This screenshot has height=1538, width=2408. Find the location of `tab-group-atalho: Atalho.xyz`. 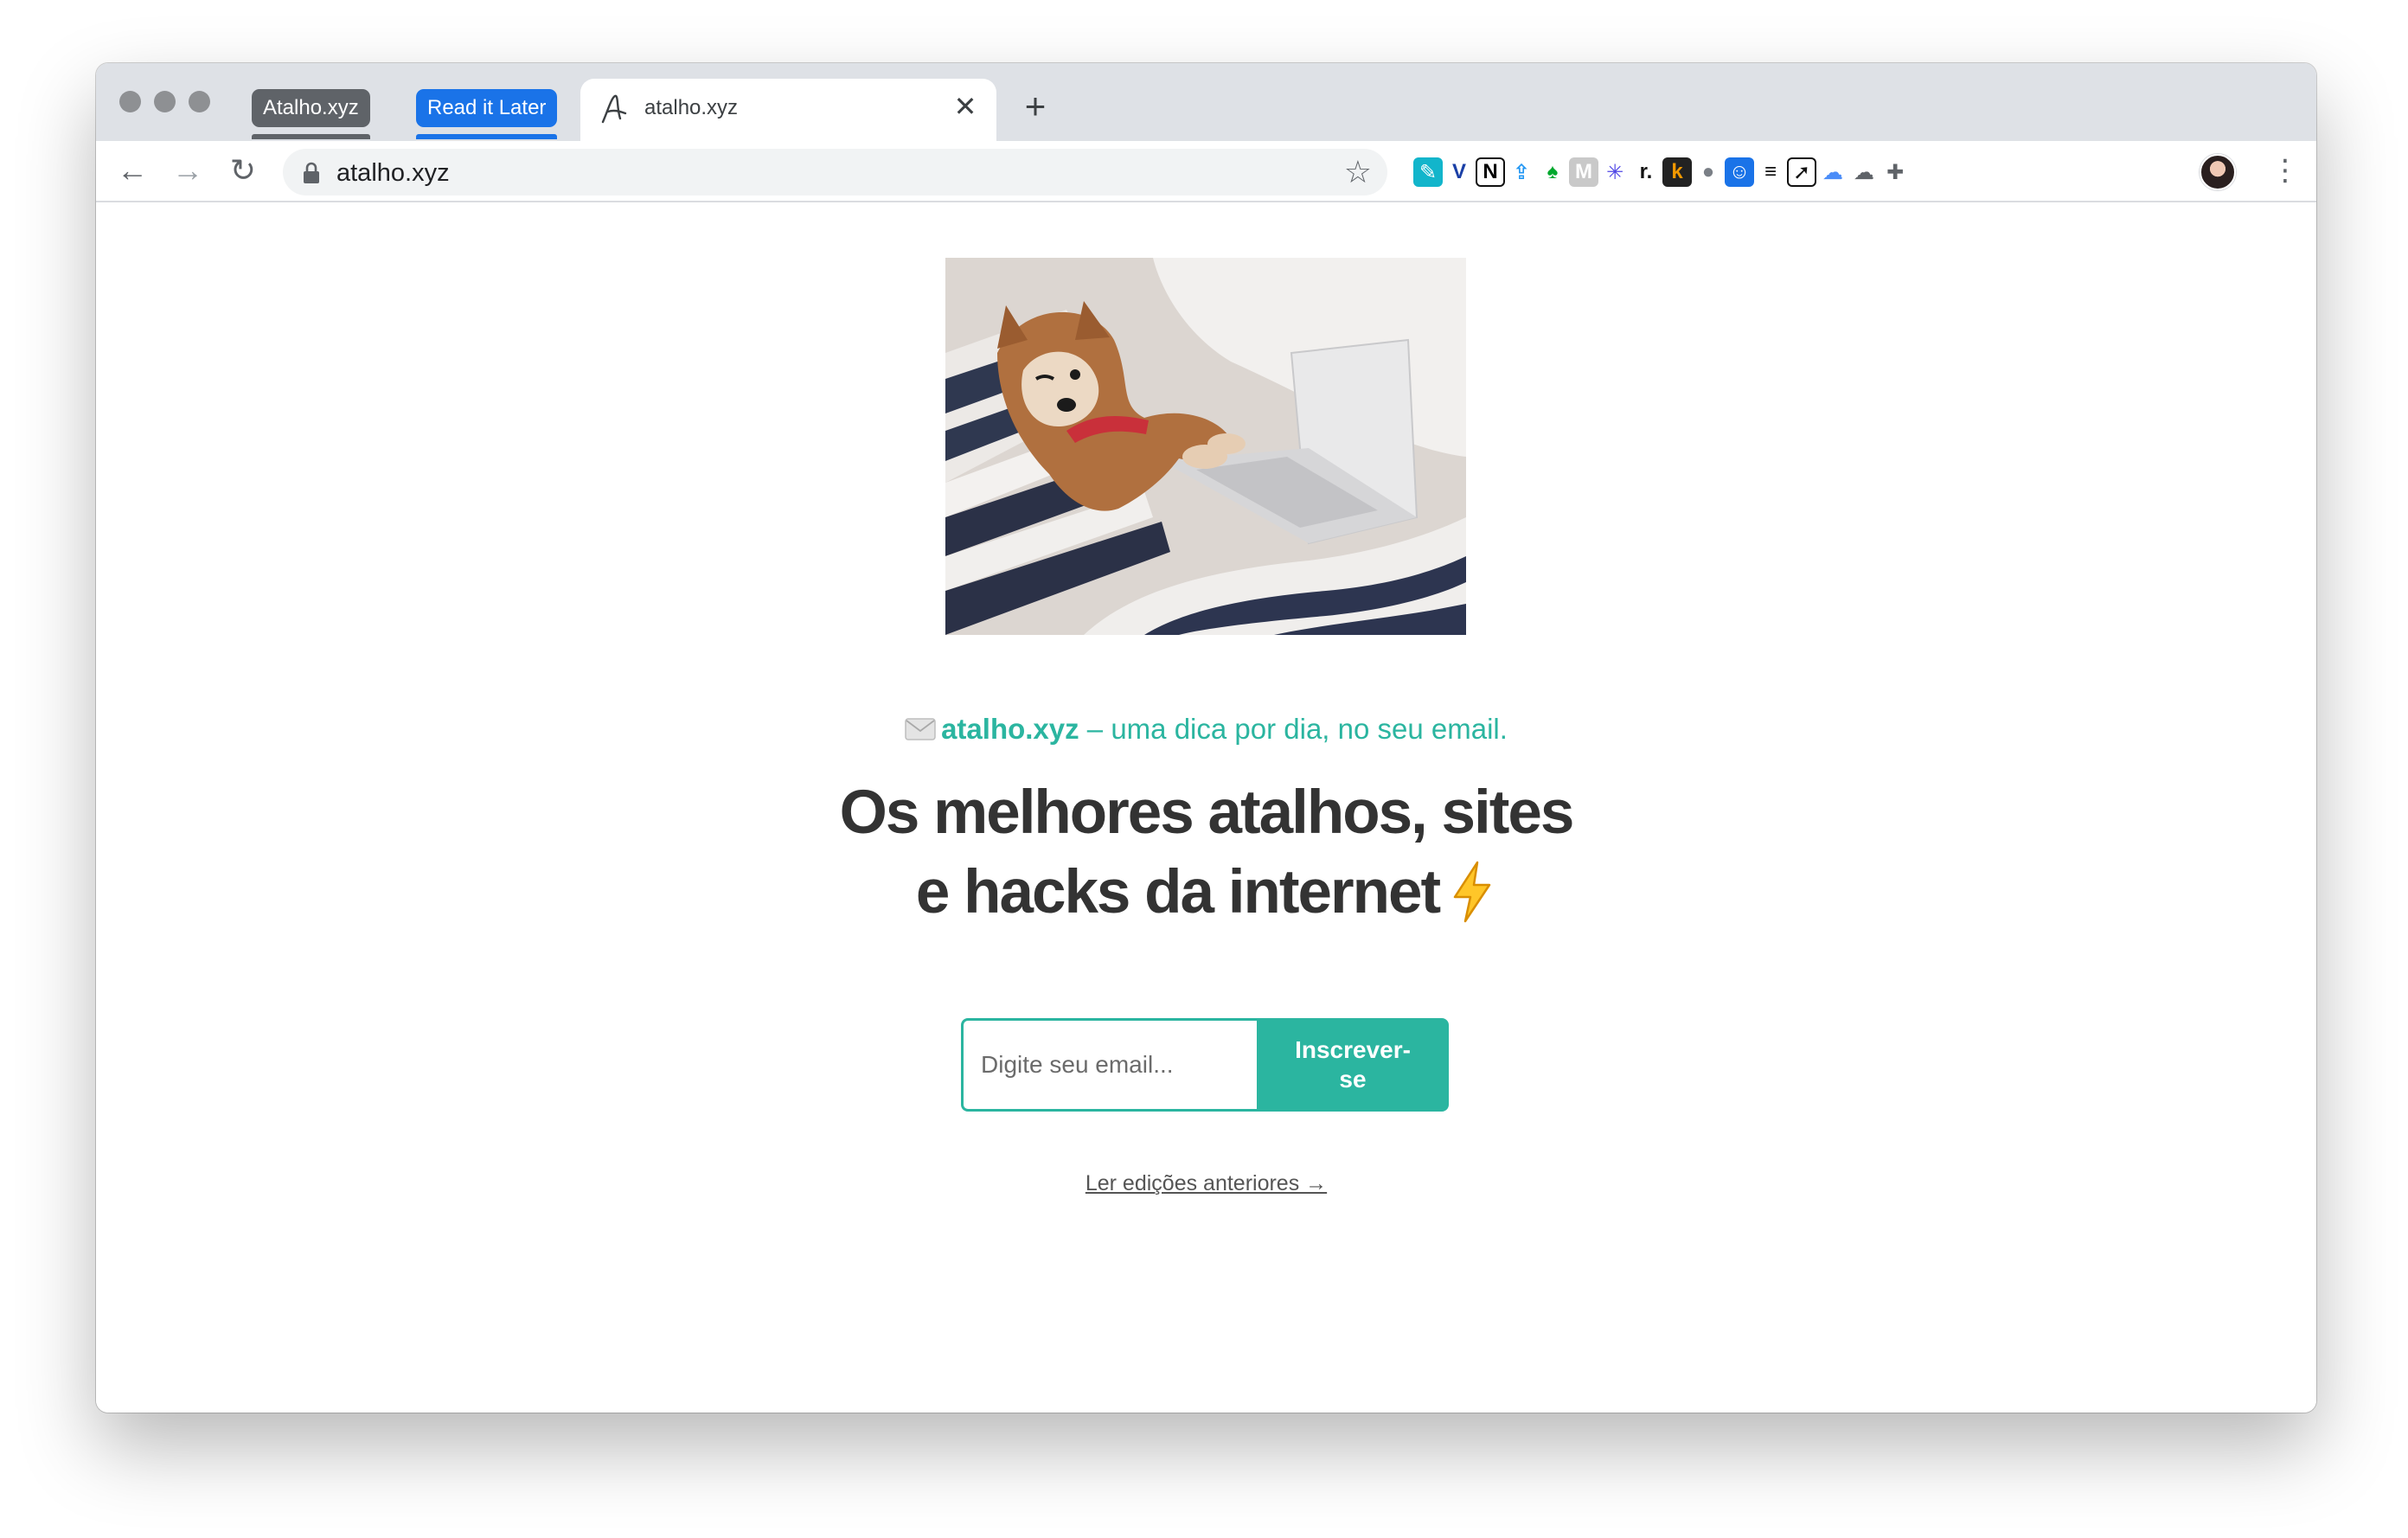

tab-group-atalho: Atalho.xyz is located at coordinates (311, 114).